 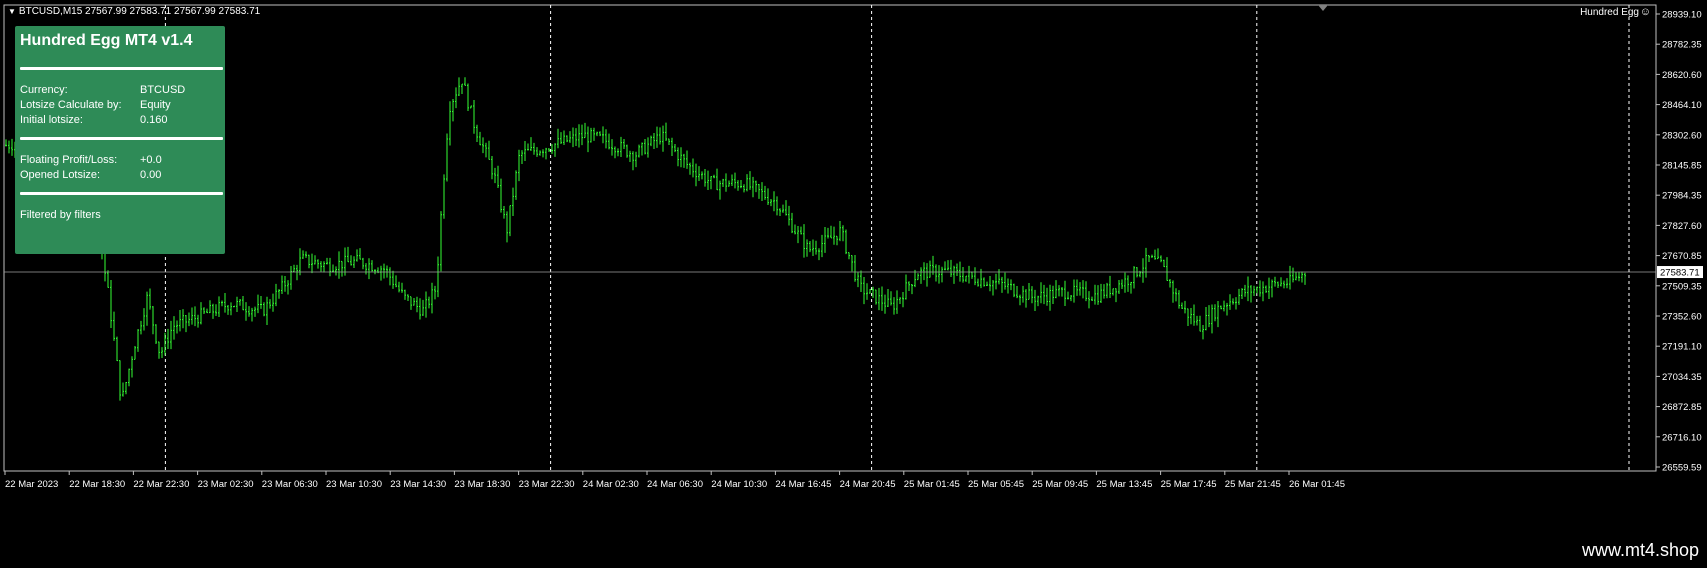 I want to click on price-tick-label: 27827.60, so click(x=1682, y=226).